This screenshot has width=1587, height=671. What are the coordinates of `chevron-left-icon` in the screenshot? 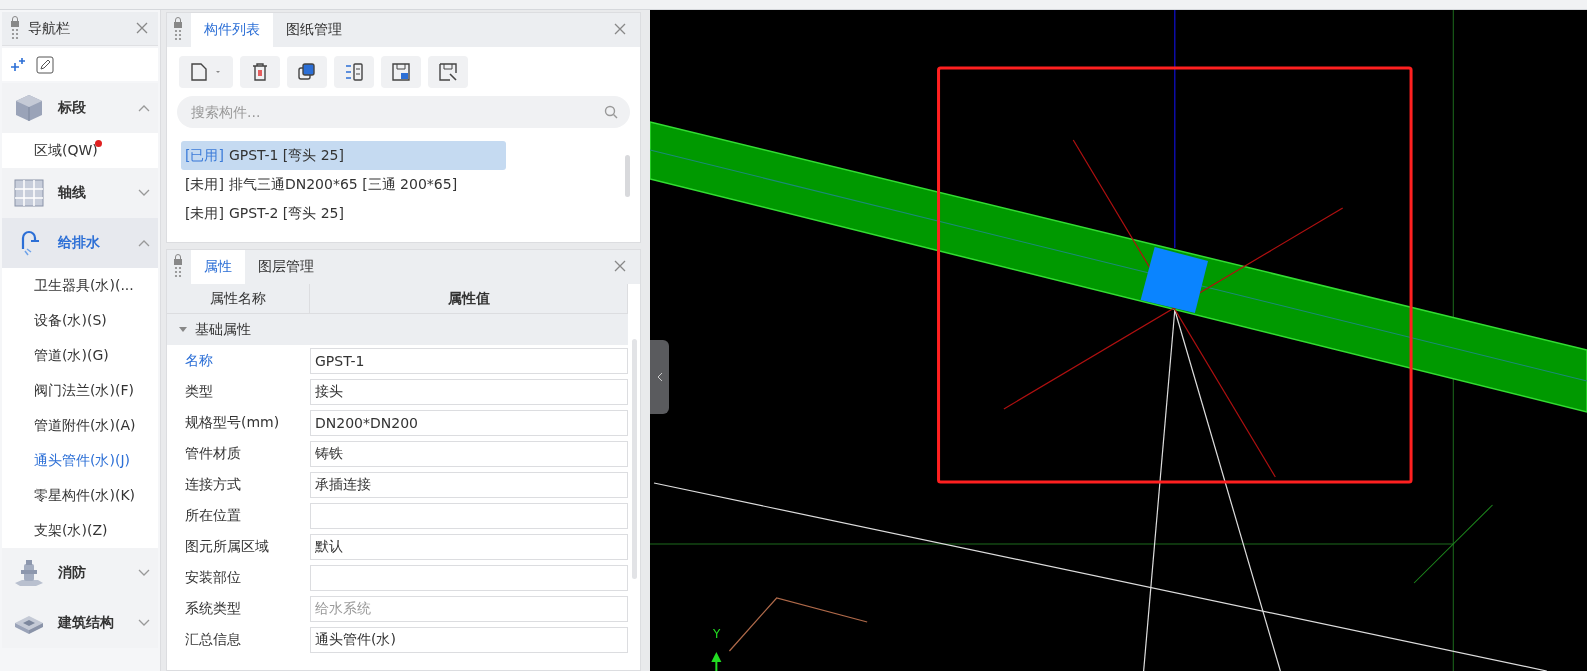 It's located at (659, 377).